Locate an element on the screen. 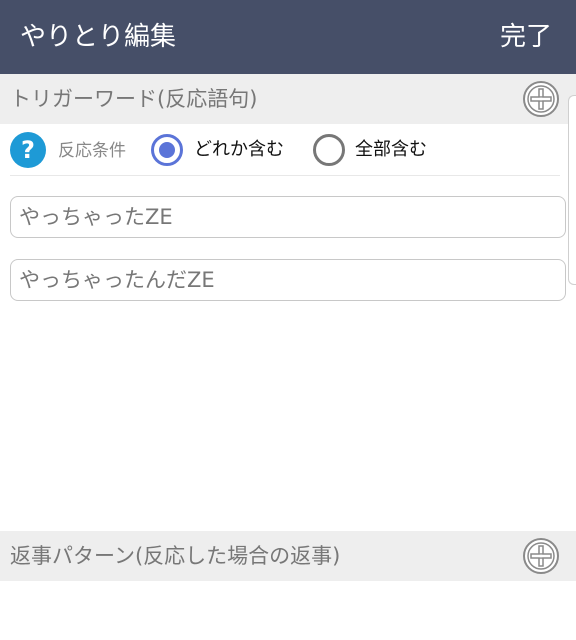 This screenshot has height=640, width=576. reply-section-title: 返事パターン(反応した場合の返事) is located at coordinates (175, 556).